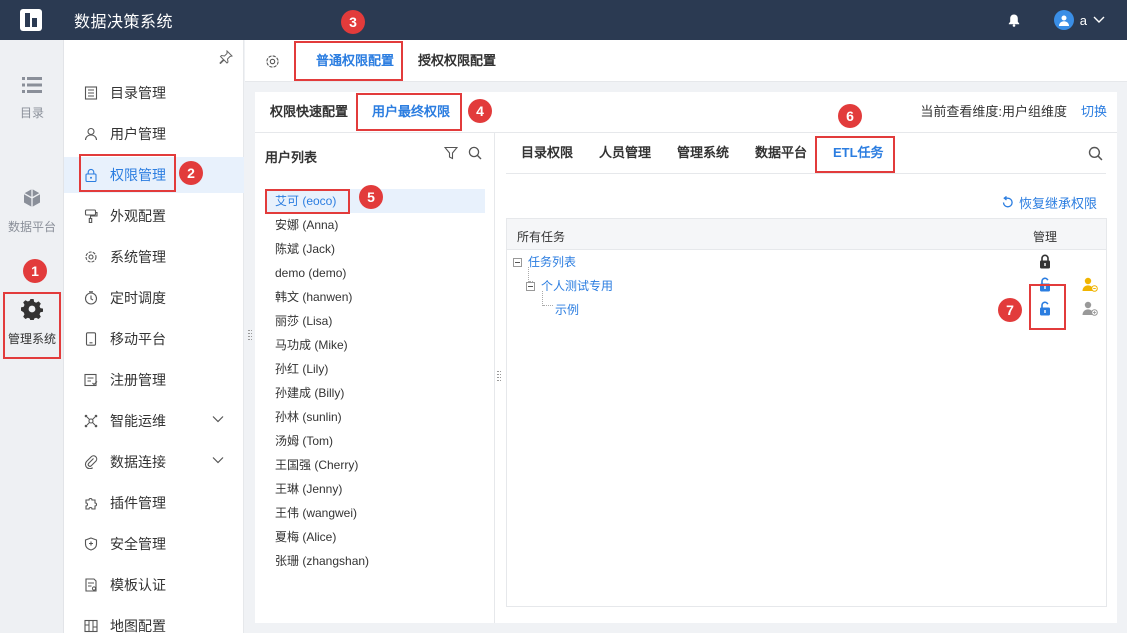 The height and width of the screenshot is (633, 1127). What do you see at coordinates (91, 504) in the screenshot?
I see `puzzle-icon` at bounding box center [91, 504].